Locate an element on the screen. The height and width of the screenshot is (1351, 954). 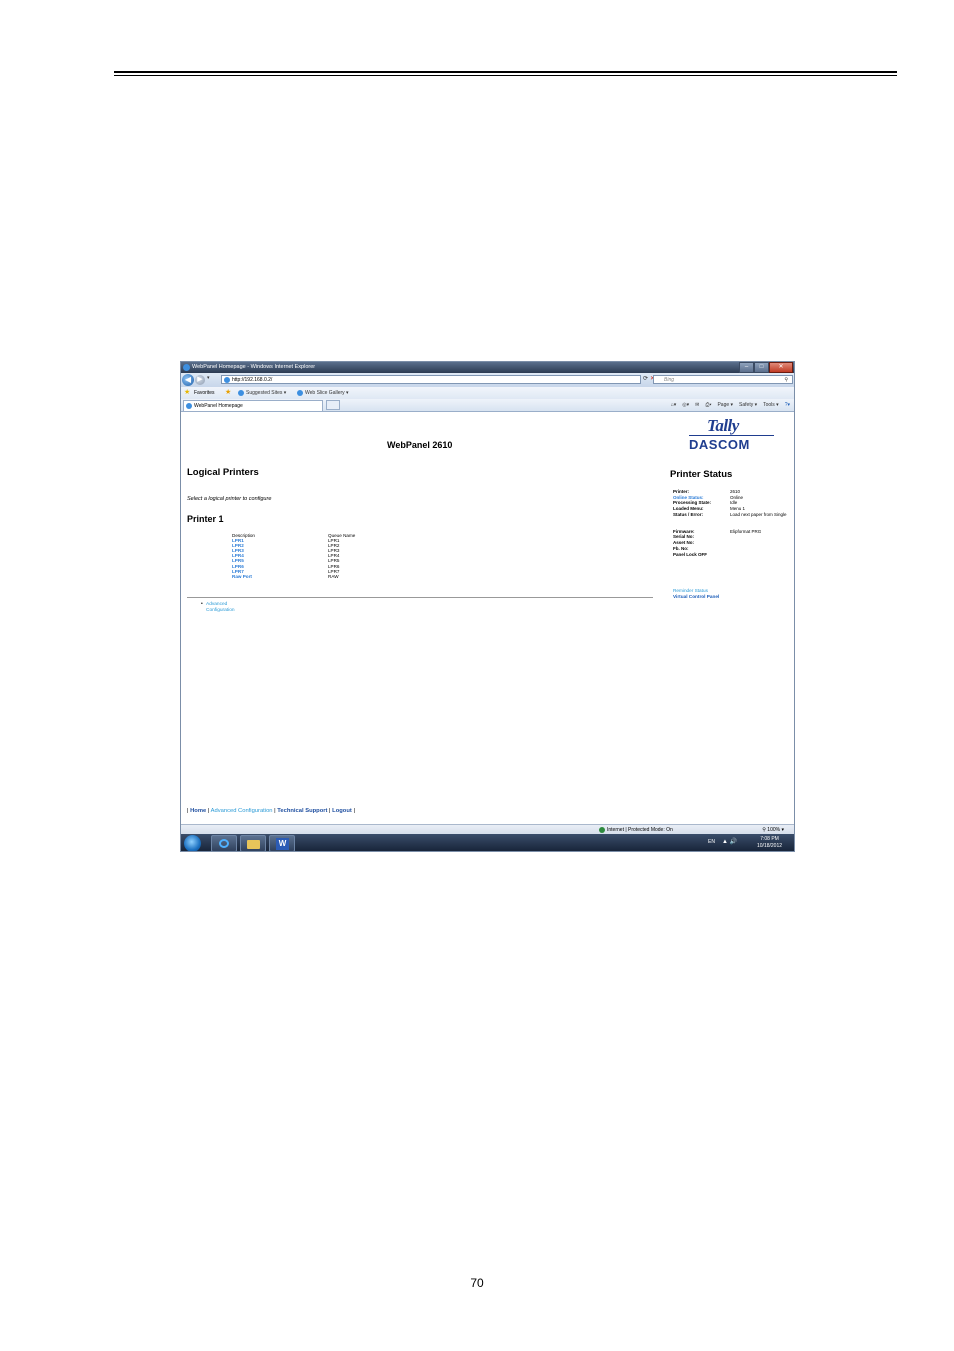
search-input: Bing ⚲ is located at coordinates (723, 379).